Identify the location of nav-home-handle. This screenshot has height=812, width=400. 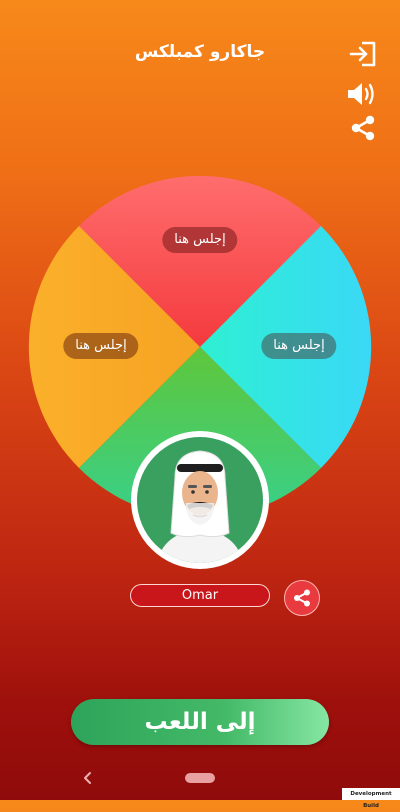
(200, 778).